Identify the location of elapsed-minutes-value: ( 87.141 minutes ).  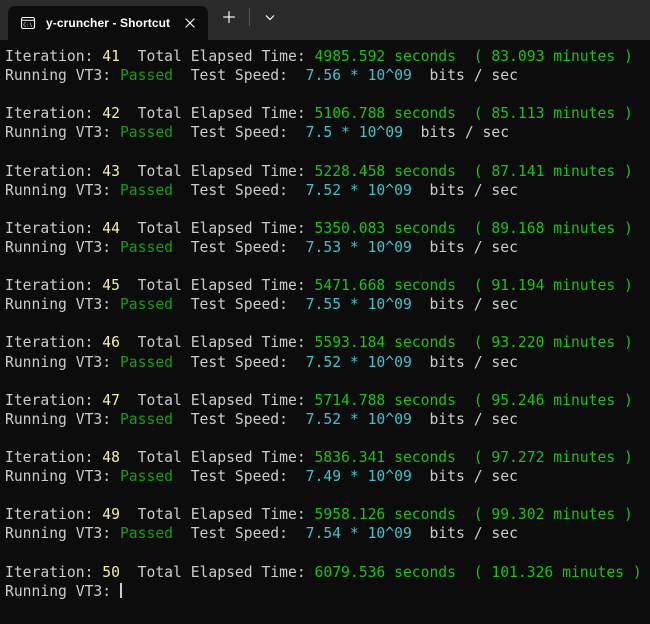
(553, 171).